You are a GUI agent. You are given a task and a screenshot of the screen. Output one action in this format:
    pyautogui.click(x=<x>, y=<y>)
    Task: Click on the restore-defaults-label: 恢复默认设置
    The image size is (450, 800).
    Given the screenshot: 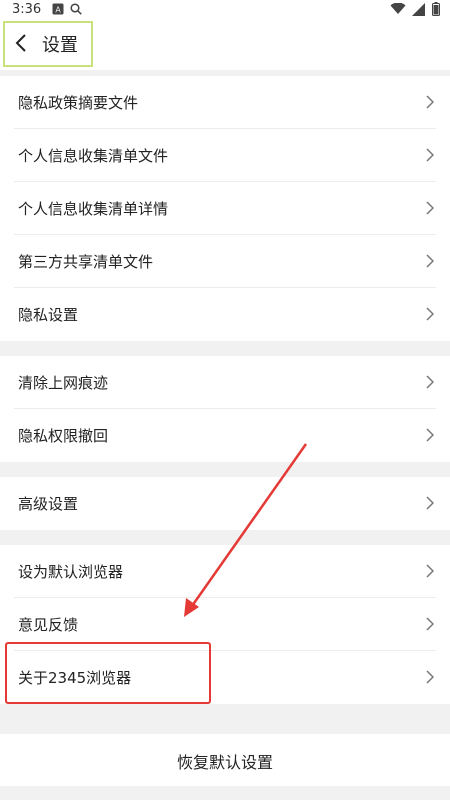 What is the action you would take?
    pyautogui.click(x=224, y=762)
    